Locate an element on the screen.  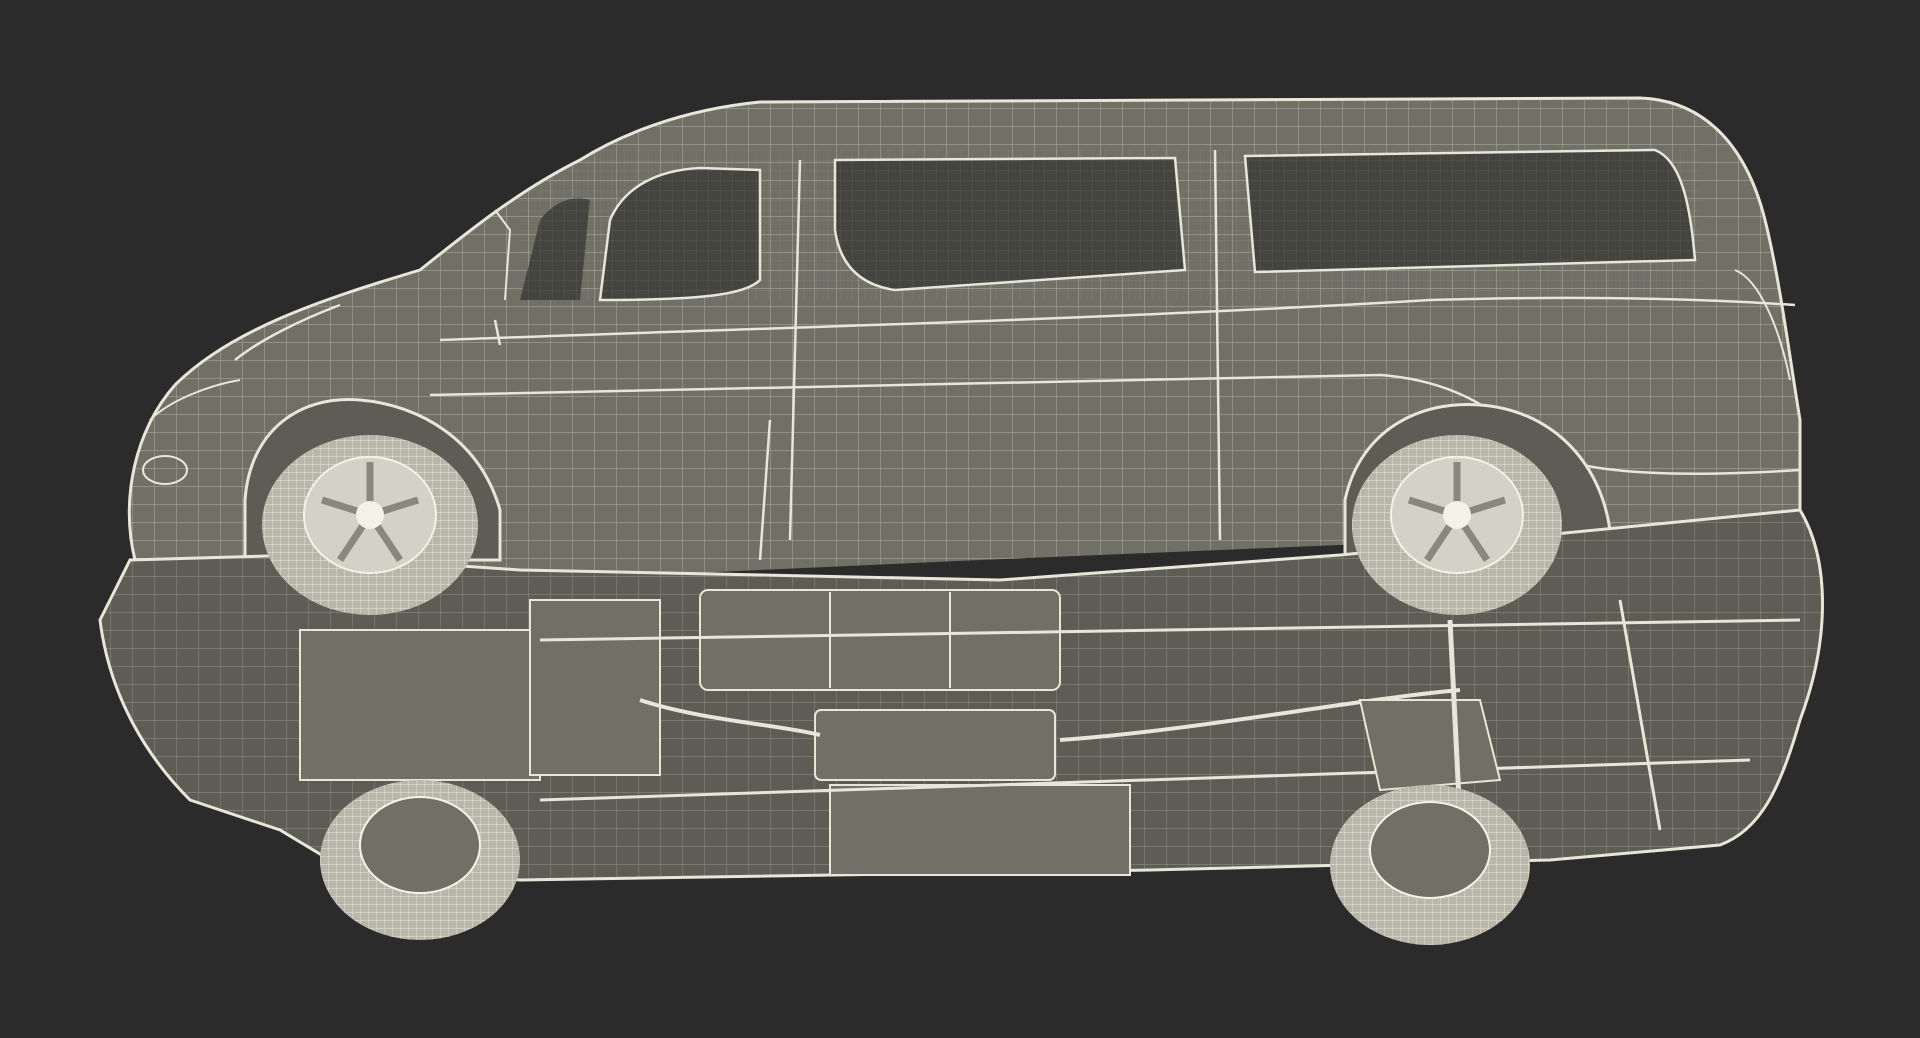
rear-wheel-upper is located at coordinates (1457, 525).